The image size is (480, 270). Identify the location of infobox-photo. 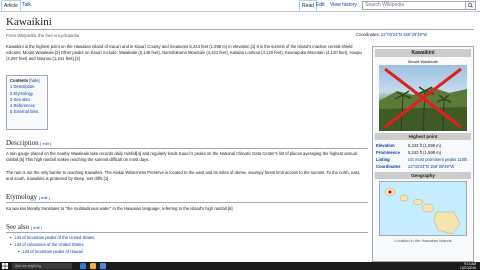
(423, 98).